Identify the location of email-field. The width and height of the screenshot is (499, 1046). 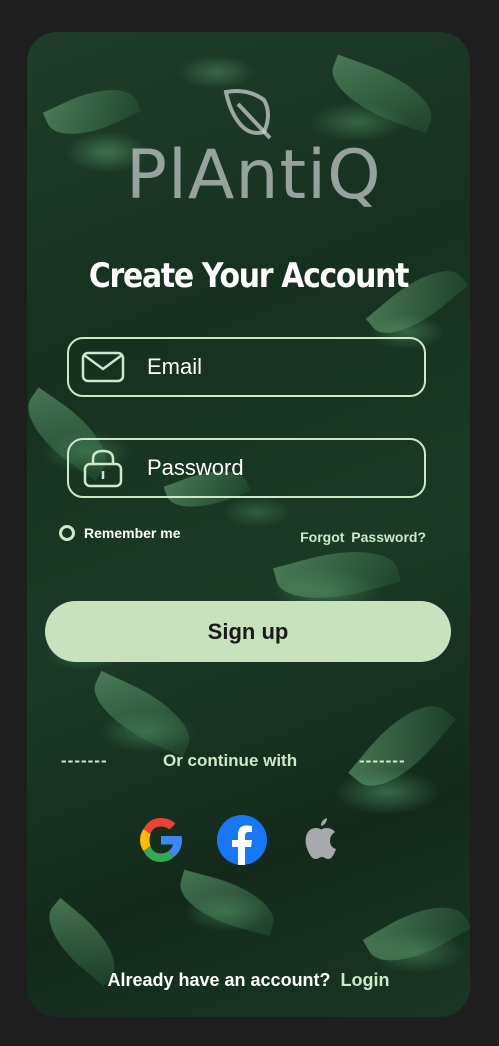
(246, 367).